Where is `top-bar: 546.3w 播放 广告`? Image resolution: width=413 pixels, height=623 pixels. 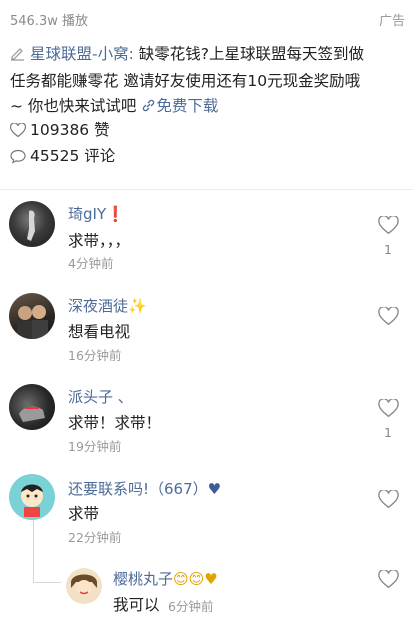 top-bar: 546.3w 播放 广告 is located at coordinates (206, 18).